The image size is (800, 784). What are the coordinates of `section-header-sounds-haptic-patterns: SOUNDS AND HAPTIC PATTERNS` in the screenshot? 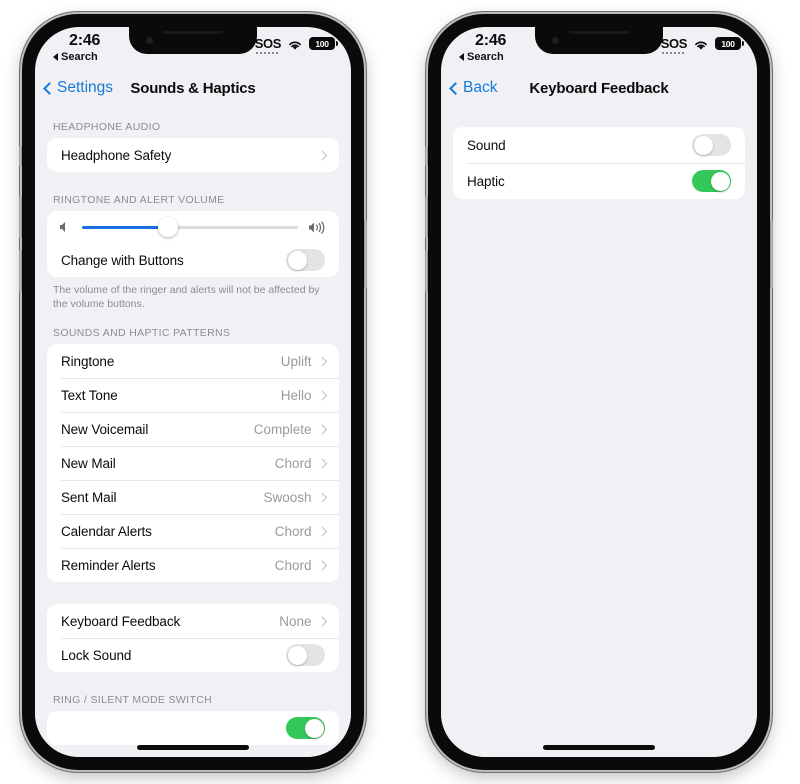 It's located at (142, 333).